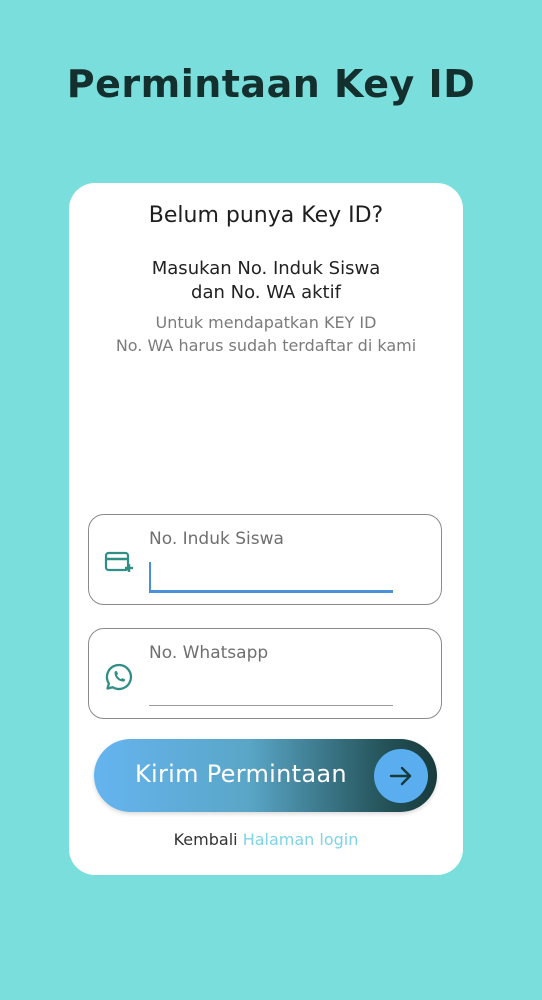 The height and width of the screenshot is (1000, 542). Describe the element at coordinates (301, 839) in the screenshot. I see `login-page-link: Halaman login` at that location.